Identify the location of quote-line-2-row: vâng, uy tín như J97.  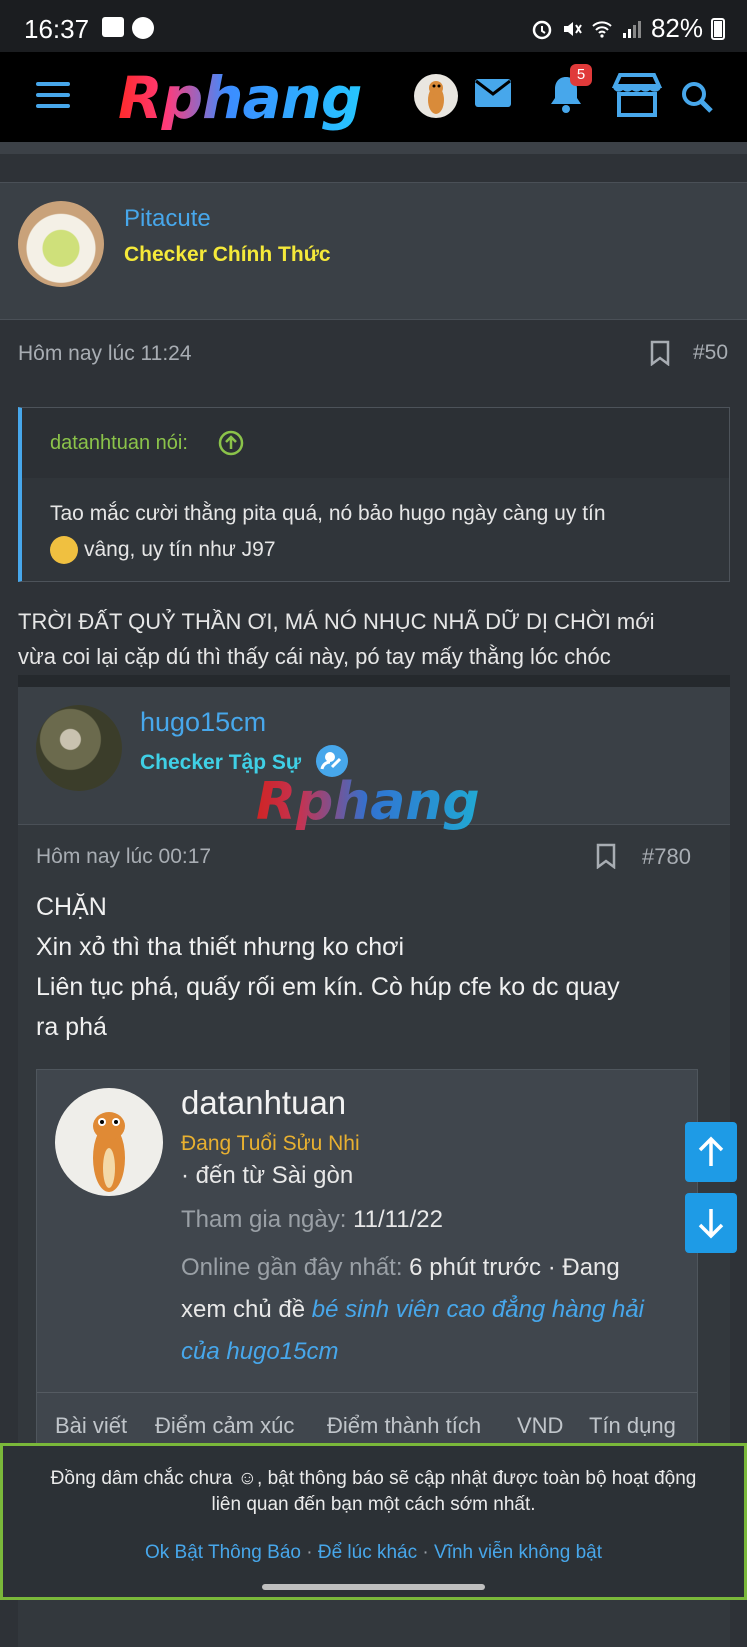
(379, 550).